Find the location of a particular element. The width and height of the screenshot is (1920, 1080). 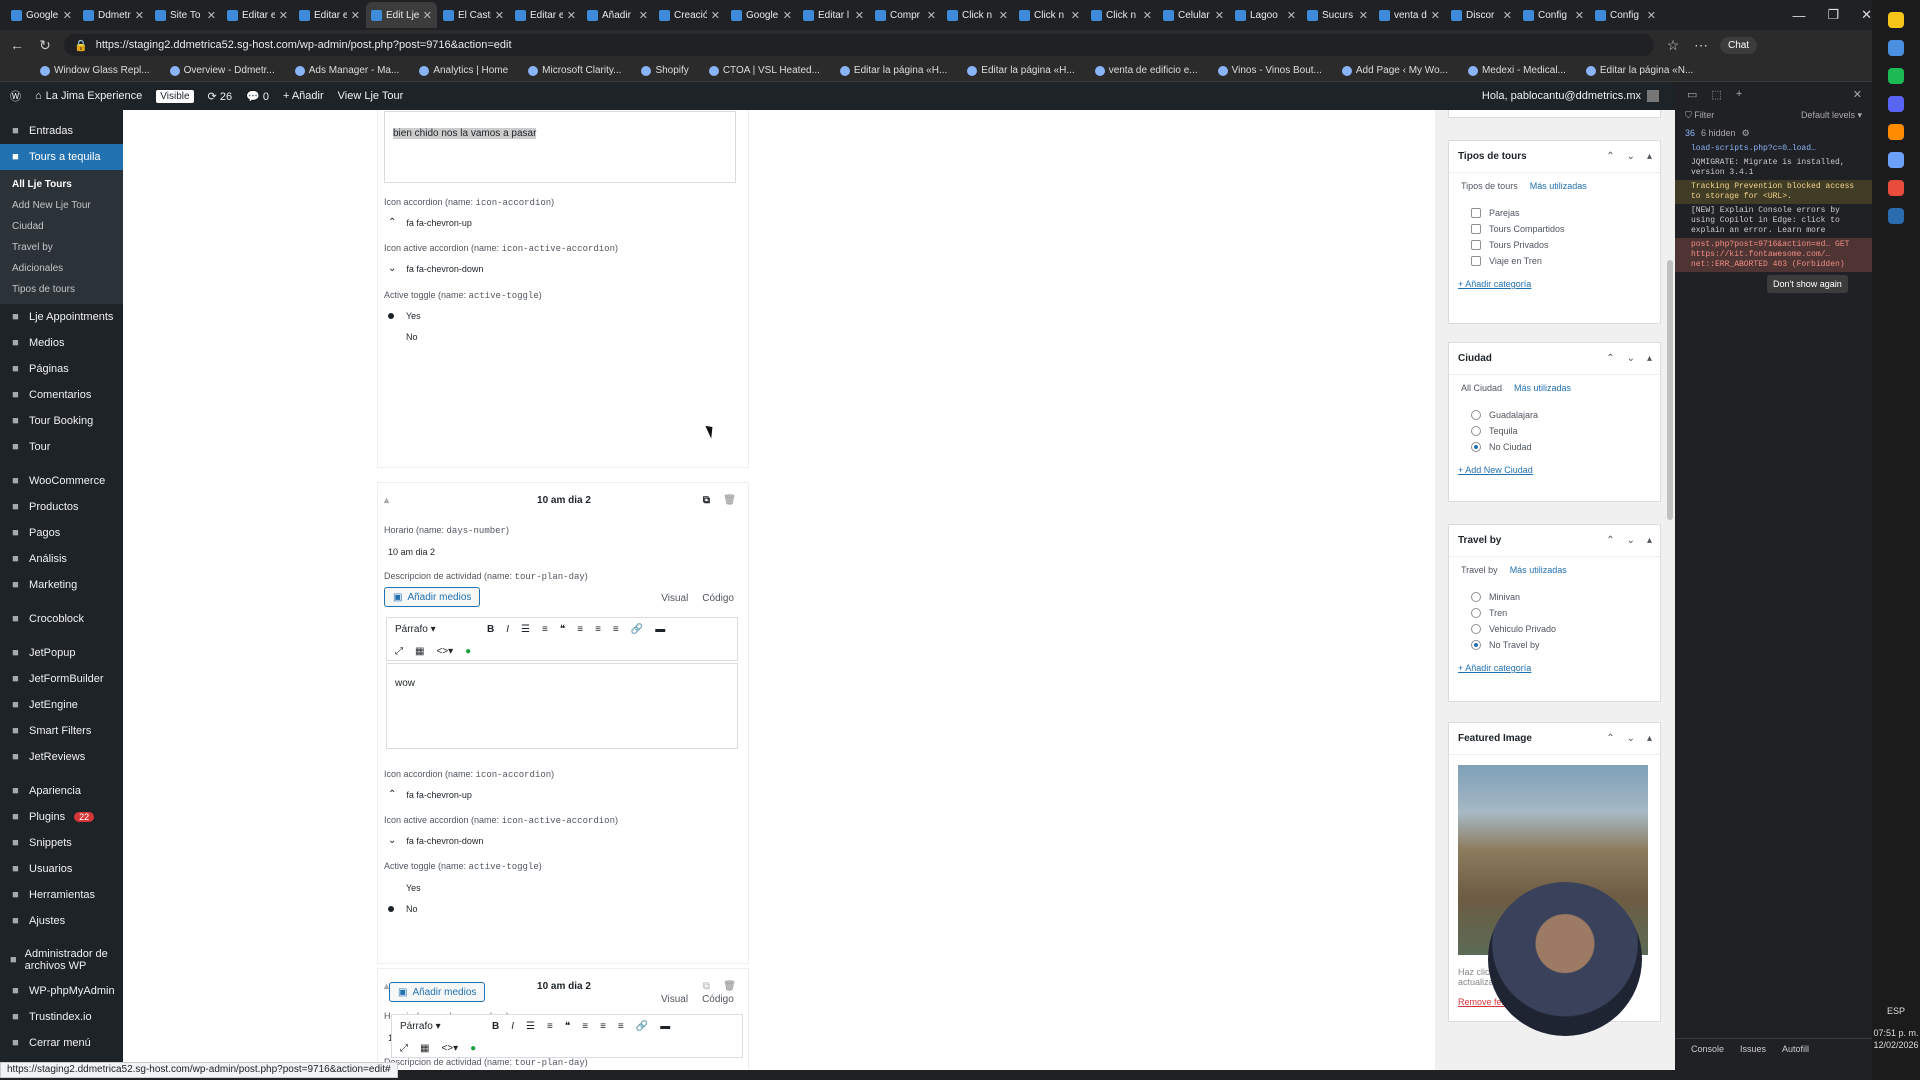

sidebar-item: ■ Cerrar menú is located at coordinates (61, 1043).